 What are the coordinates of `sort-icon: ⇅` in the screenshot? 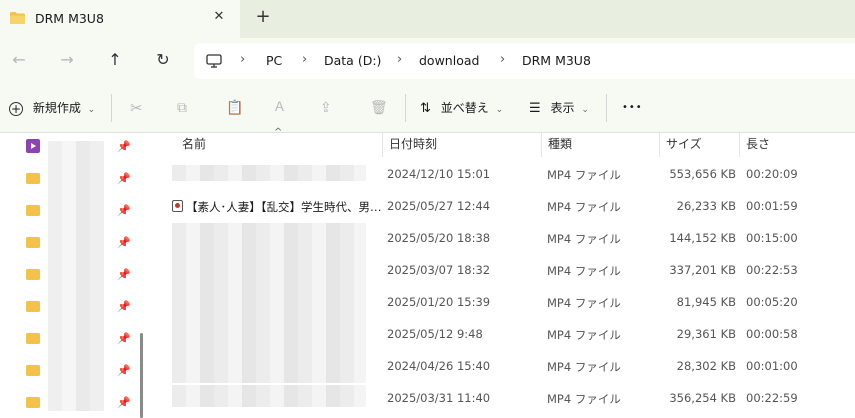 It's located at (425, 108).